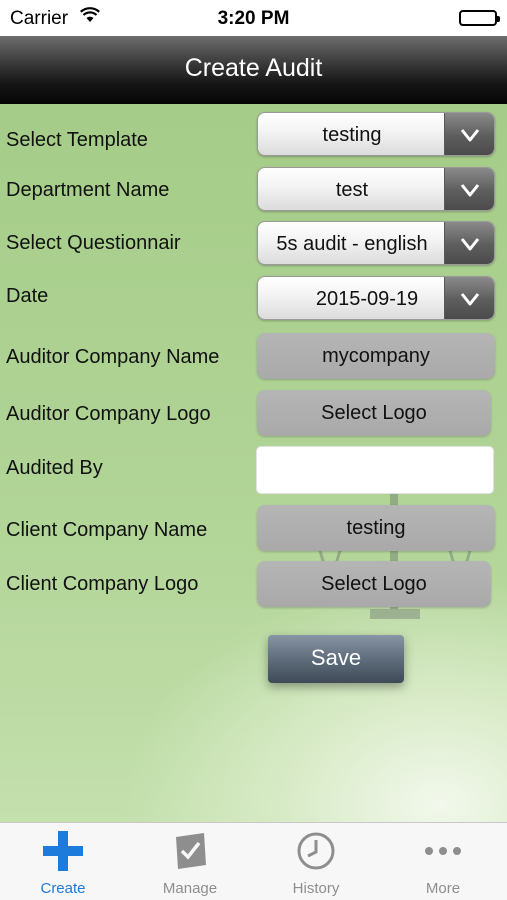  What do you see at coordinates (113, 357) in the screenshot?
I see `auditor-company-name-label: Auditor Company Name` at bounding box center [113, 357].